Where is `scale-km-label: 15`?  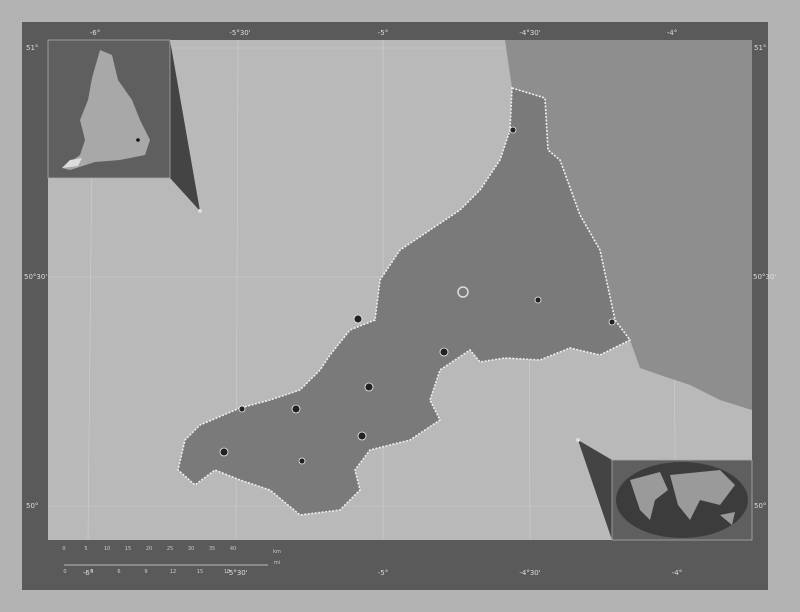 scale-km-label: 15 is located at coordinates (128, 549).